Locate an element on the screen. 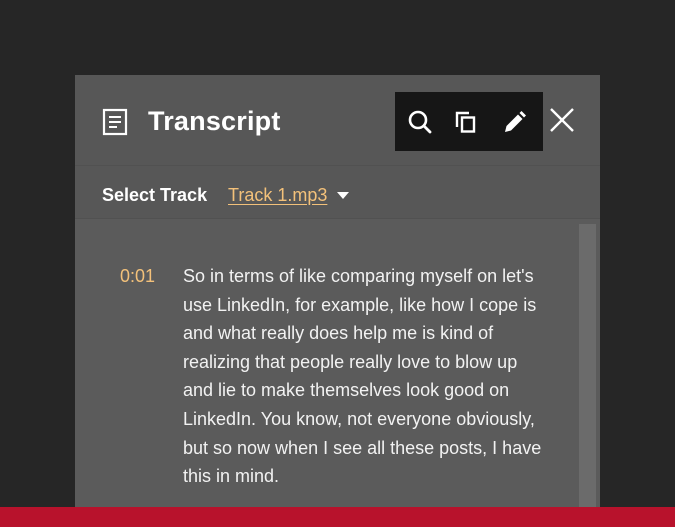  search-button is located at coordinates (420, 122).